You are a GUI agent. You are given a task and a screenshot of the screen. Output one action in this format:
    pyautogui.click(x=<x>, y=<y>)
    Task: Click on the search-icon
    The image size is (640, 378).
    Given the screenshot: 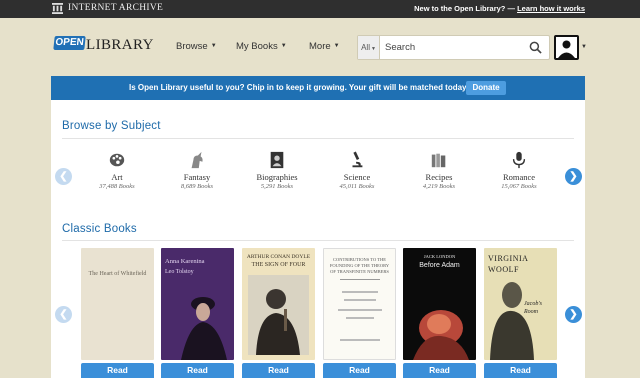 What is the action you would take?
    pyautogui.click(x=535, y=47)
    